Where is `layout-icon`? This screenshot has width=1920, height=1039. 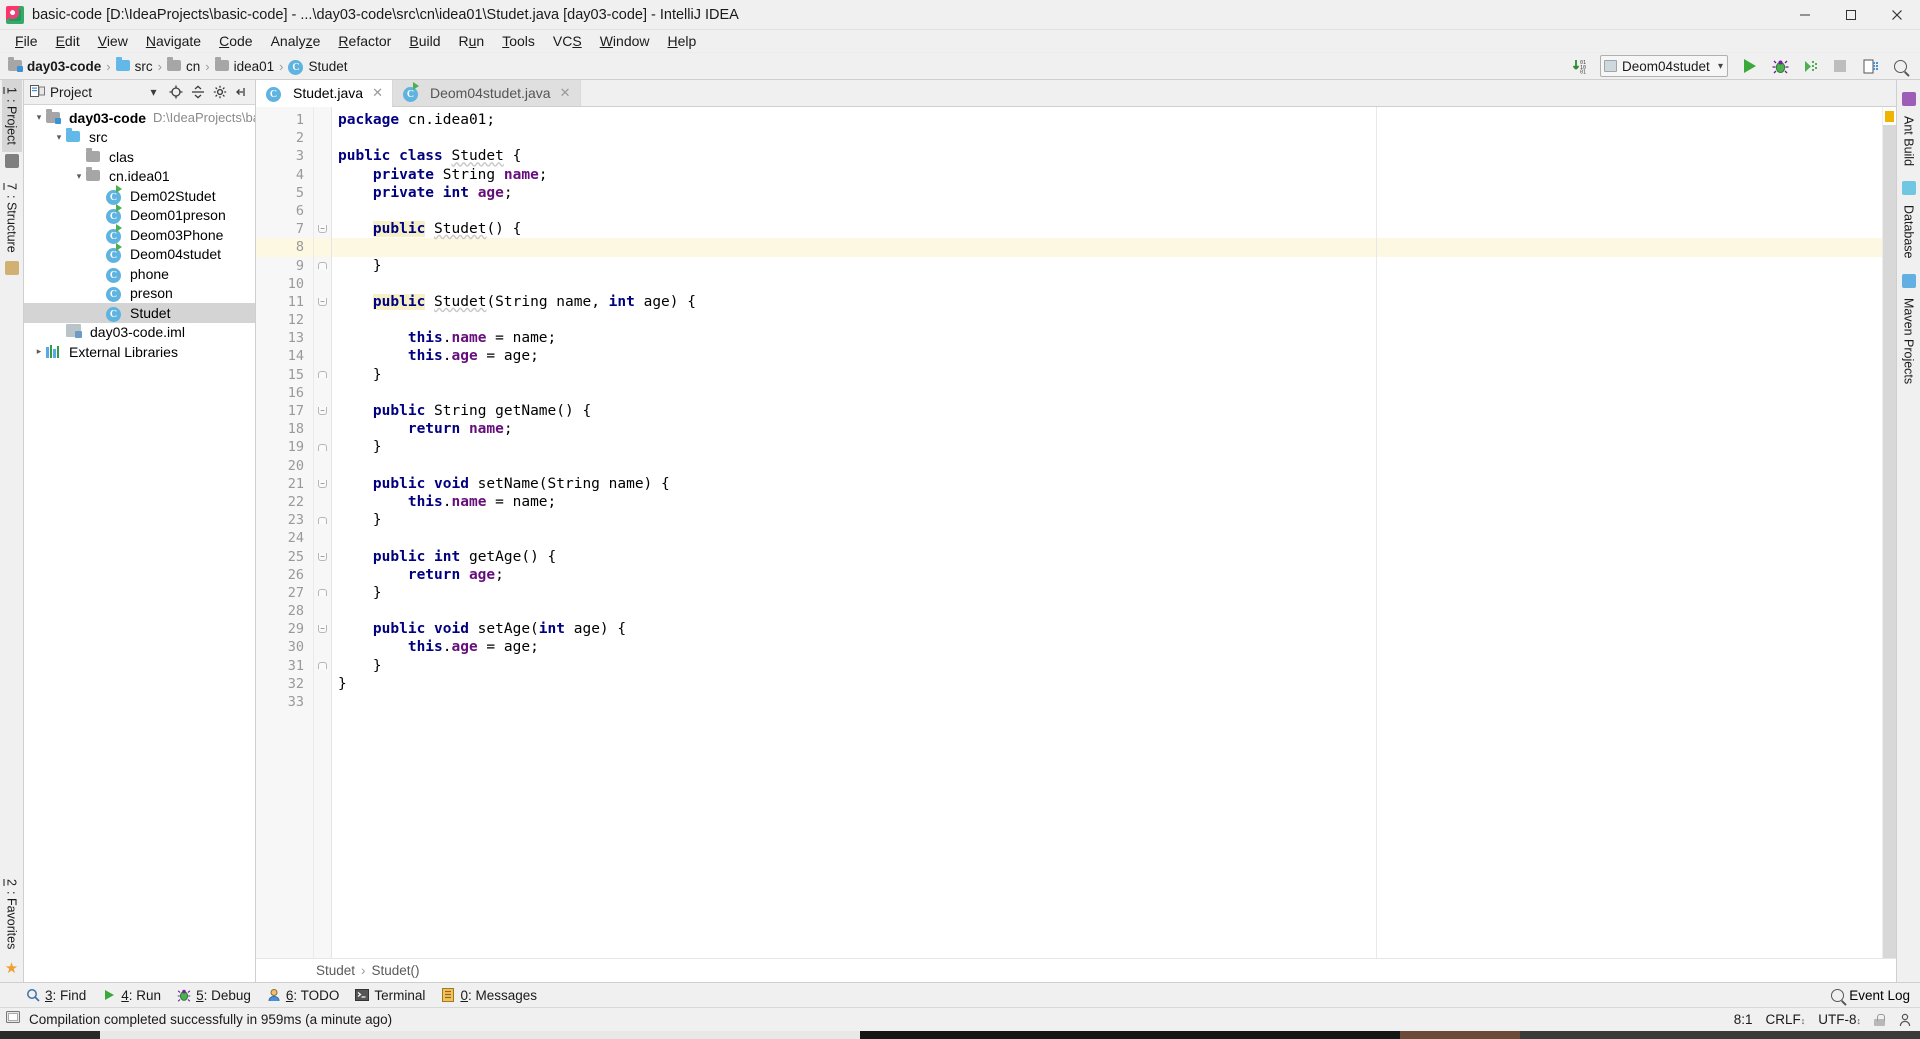
layout-icon is located at coordinates (1870, 66).